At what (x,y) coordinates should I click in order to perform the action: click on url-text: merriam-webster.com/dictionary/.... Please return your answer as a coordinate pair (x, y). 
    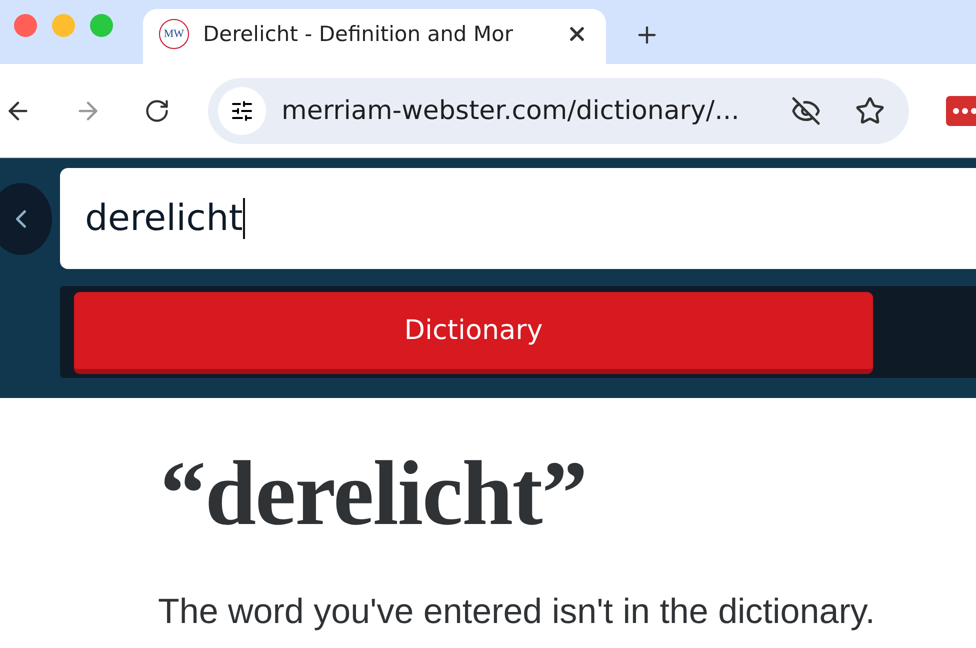
    Looking at the image, I should click on (511, 111).